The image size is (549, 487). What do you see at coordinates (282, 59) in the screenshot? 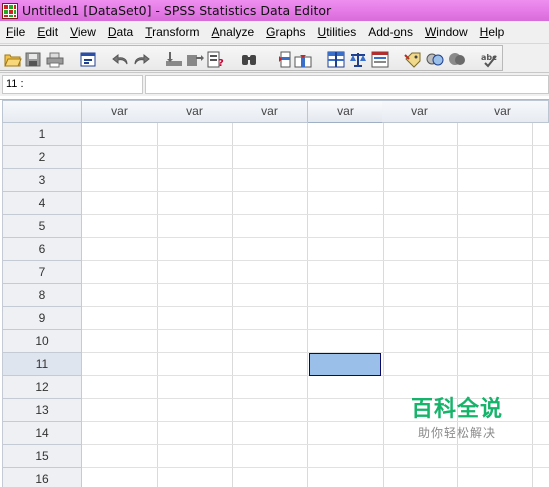
I see `insert-cases-icon` at bounding box center [282, 59].